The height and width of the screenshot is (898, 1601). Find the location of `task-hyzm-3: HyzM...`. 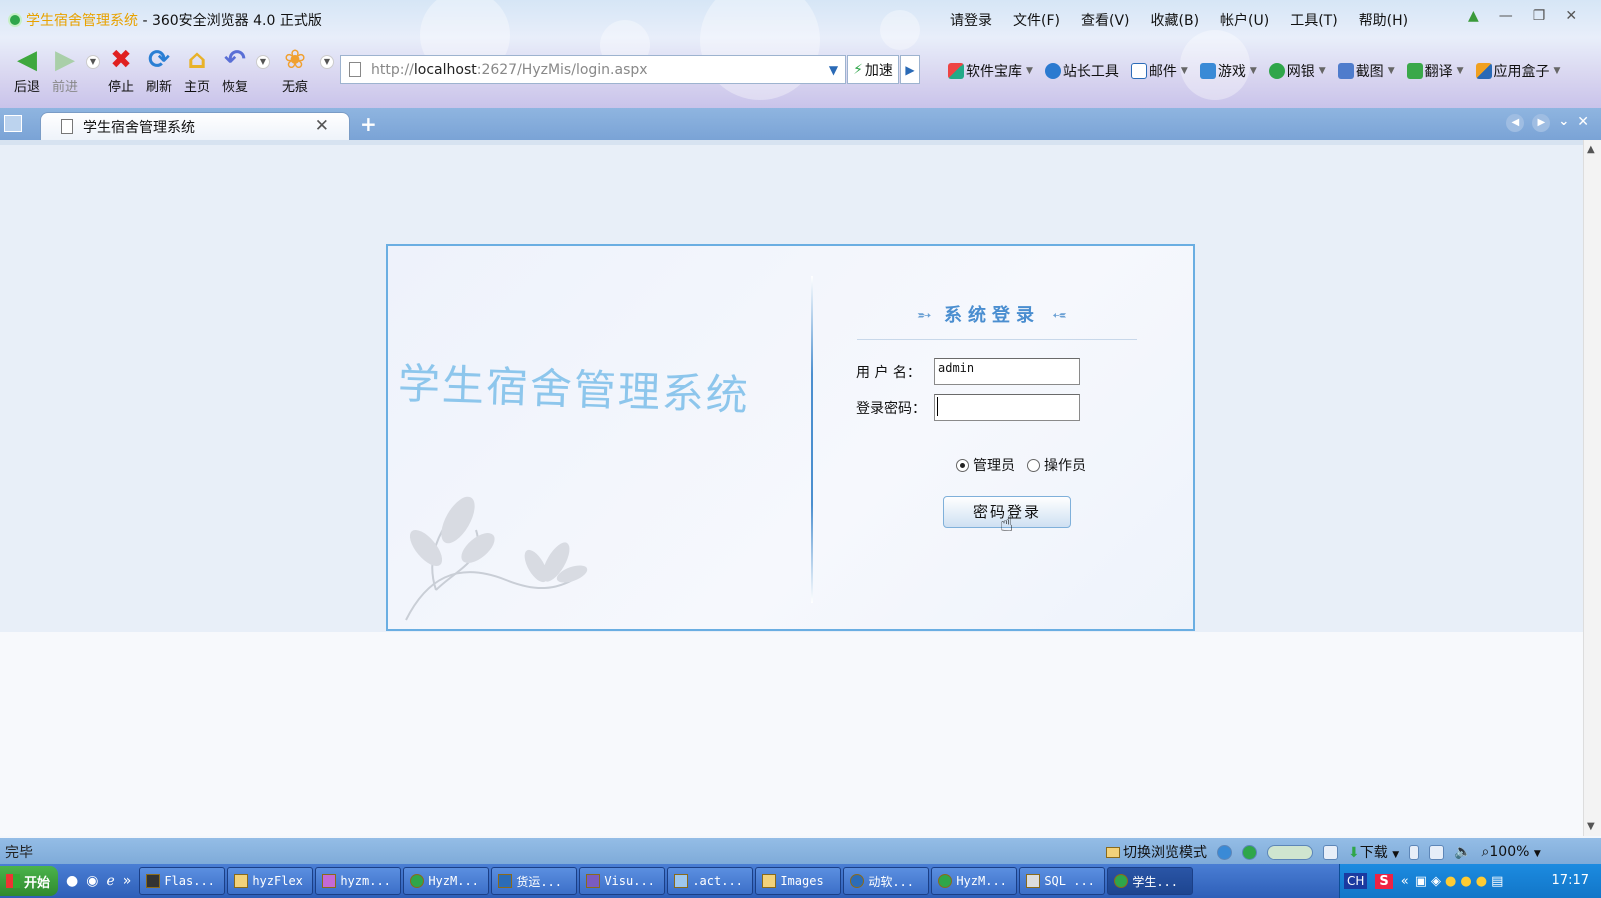

task-hyzm-3: HyzM... is located at coordinates (974, 881).